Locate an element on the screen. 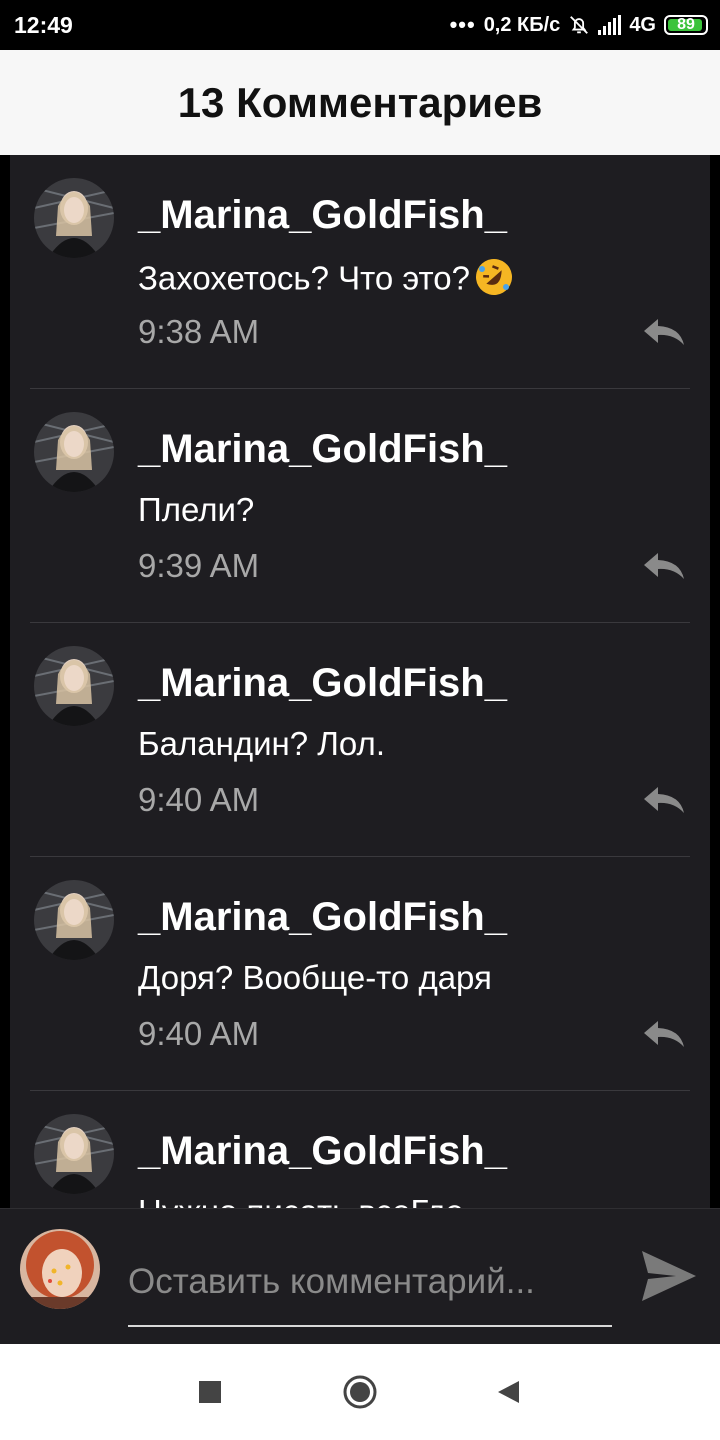 This screenshot has width=720, height=1440. header: 13 Комментариев is located at coordinates (360, 102).